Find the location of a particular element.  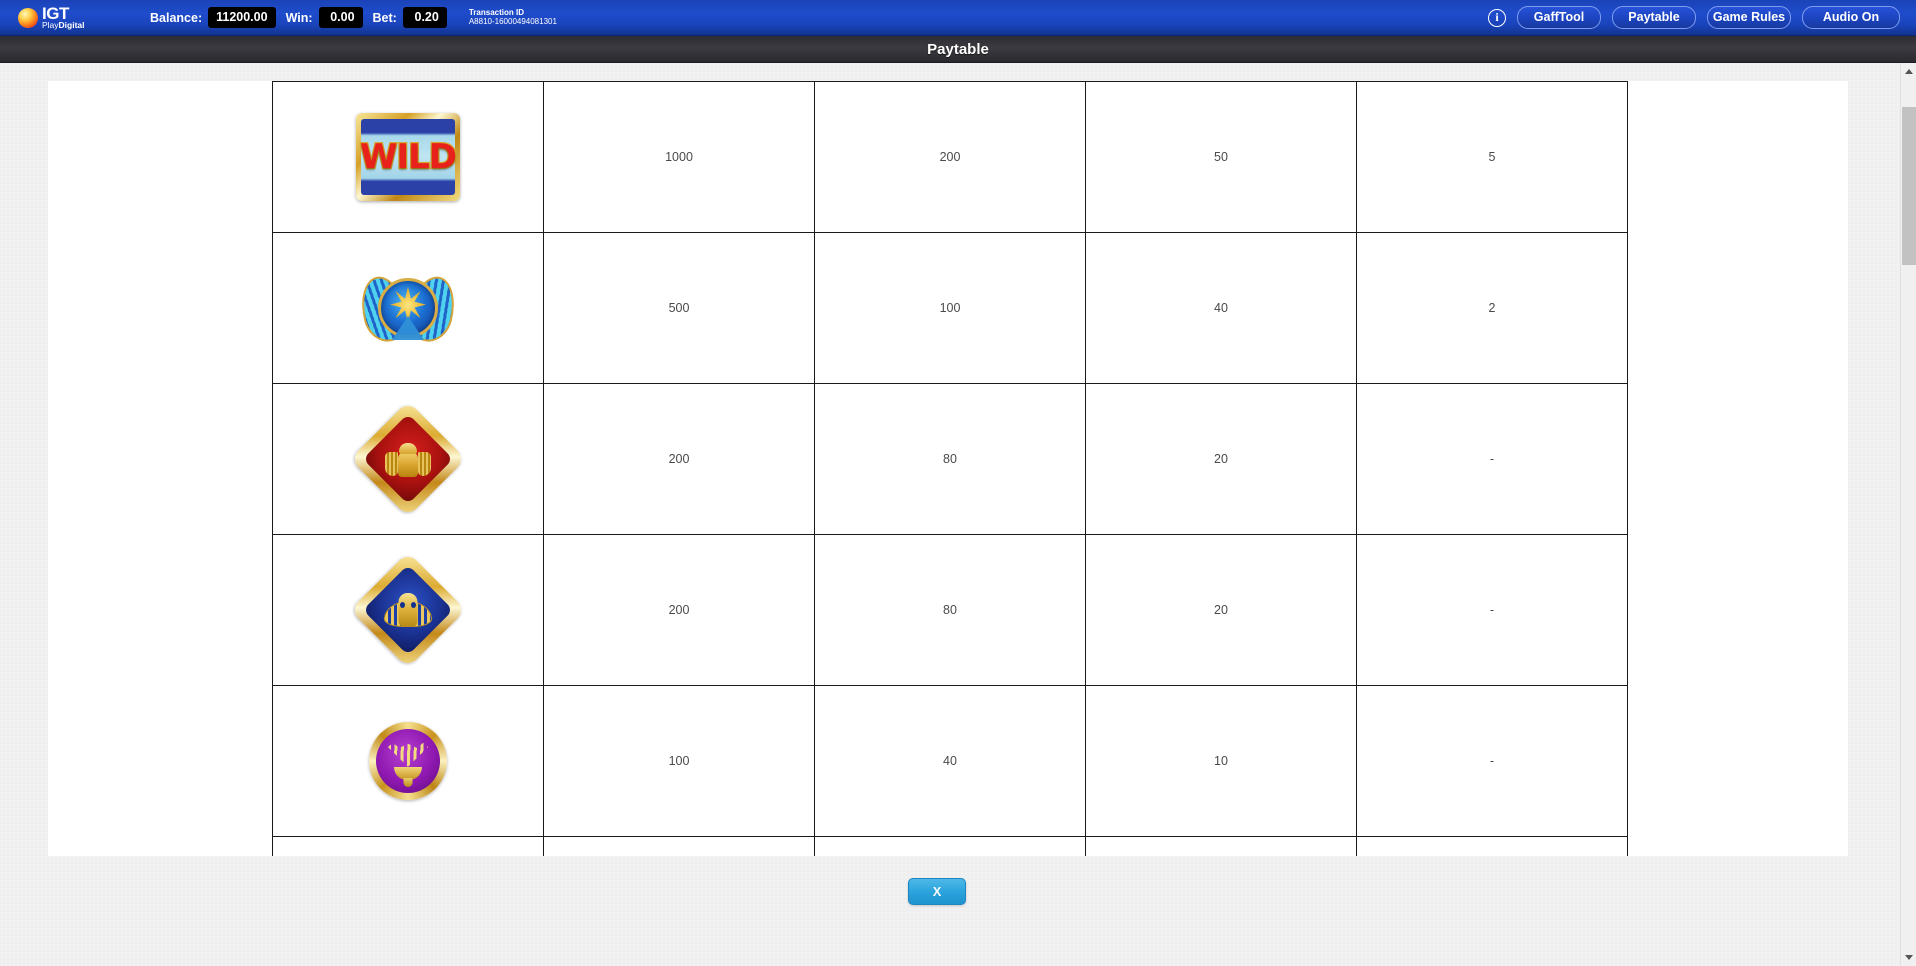

table-row is located at coordinates (950, 846).